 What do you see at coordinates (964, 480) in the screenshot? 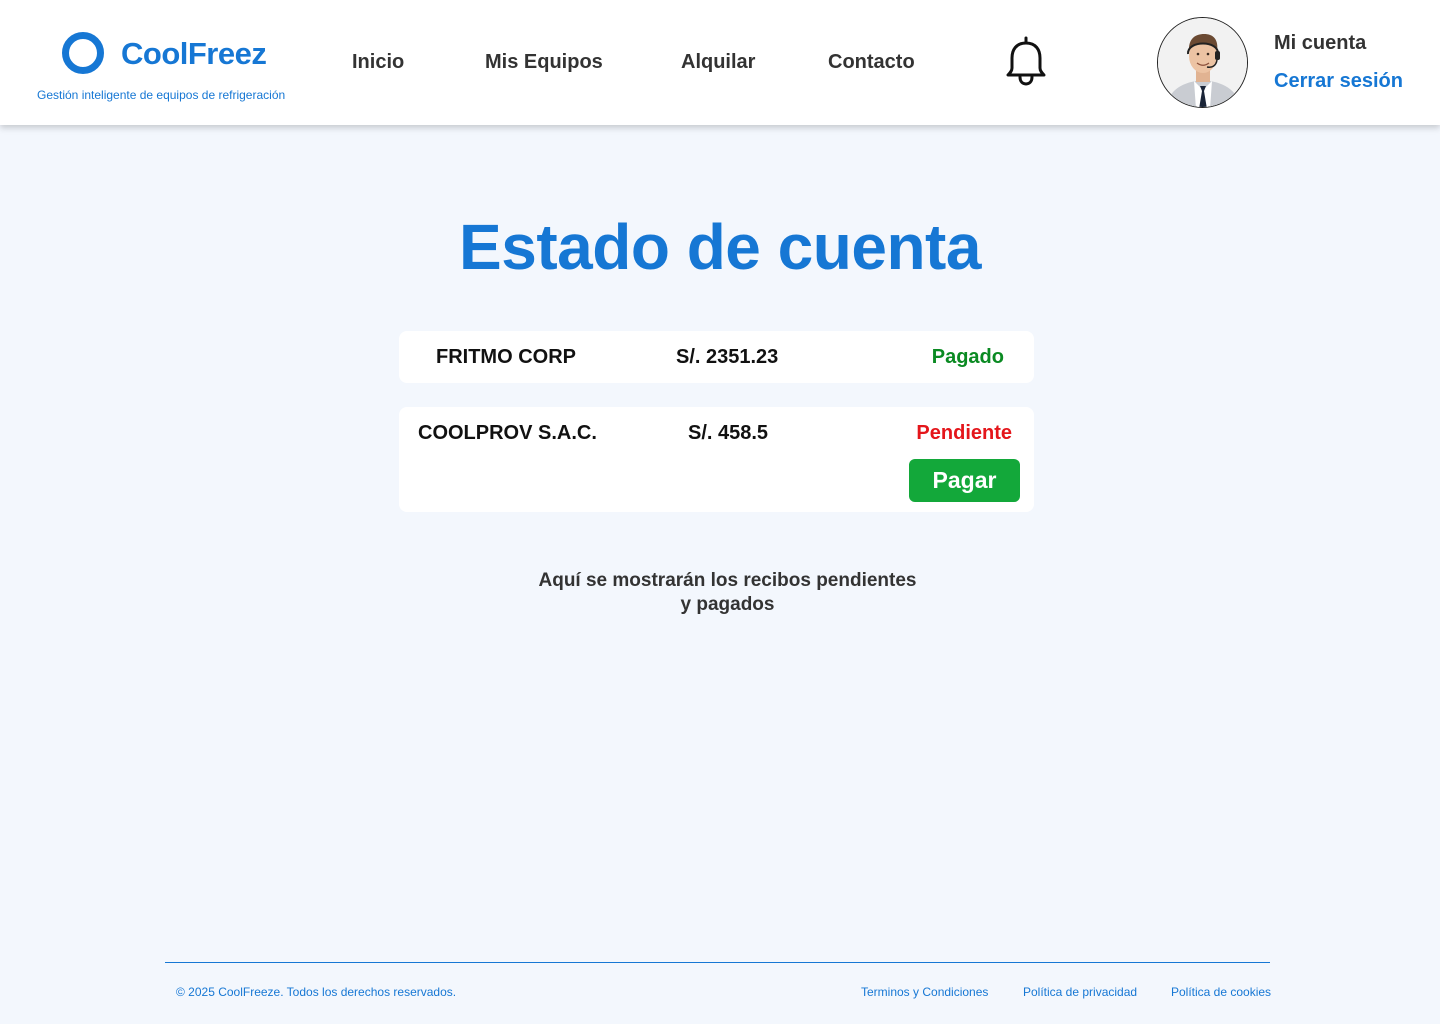
I see `pay-button: Pagar` at bounding box center [964, 480].